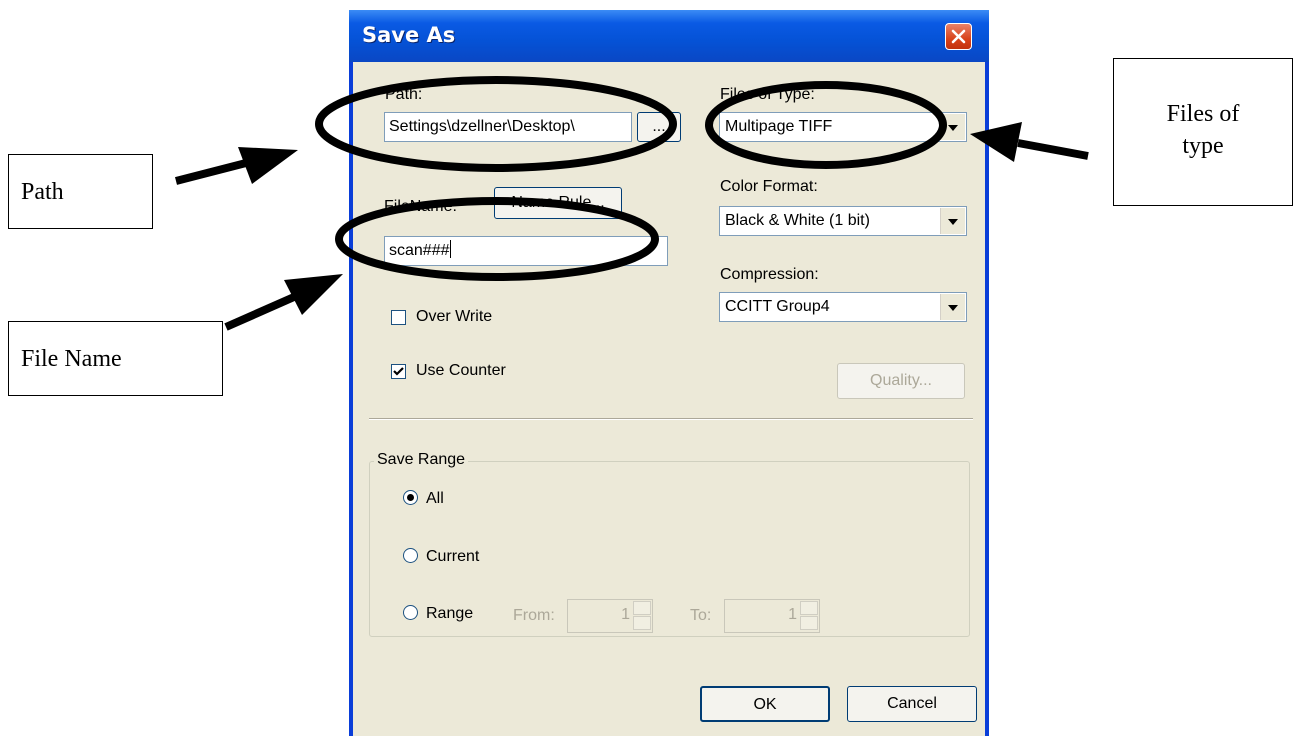 The image size is (1296, 736). I want to click on current-label: Current, so click(453, 556).